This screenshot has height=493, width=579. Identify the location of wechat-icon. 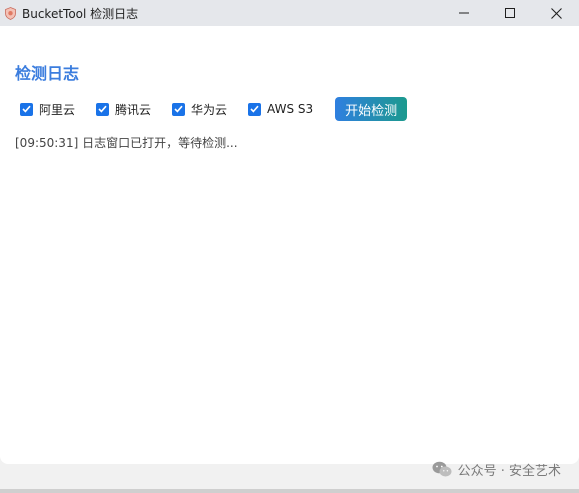
(442, 469).